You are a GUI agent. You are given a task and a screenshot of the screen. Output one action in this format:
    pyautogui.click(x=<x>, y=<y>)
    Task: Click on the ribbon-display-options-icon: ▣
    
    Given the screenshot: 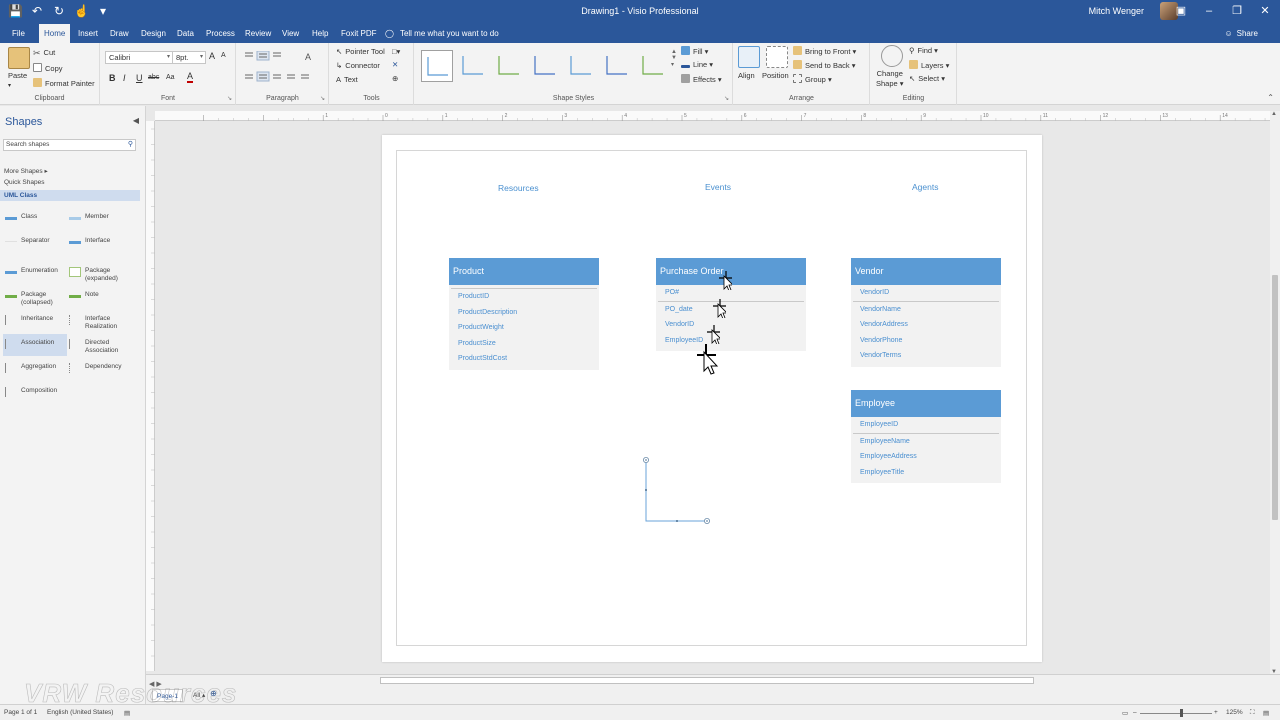 What is the action you would take?
    pyautogui.click(x=1181, y=11)
    